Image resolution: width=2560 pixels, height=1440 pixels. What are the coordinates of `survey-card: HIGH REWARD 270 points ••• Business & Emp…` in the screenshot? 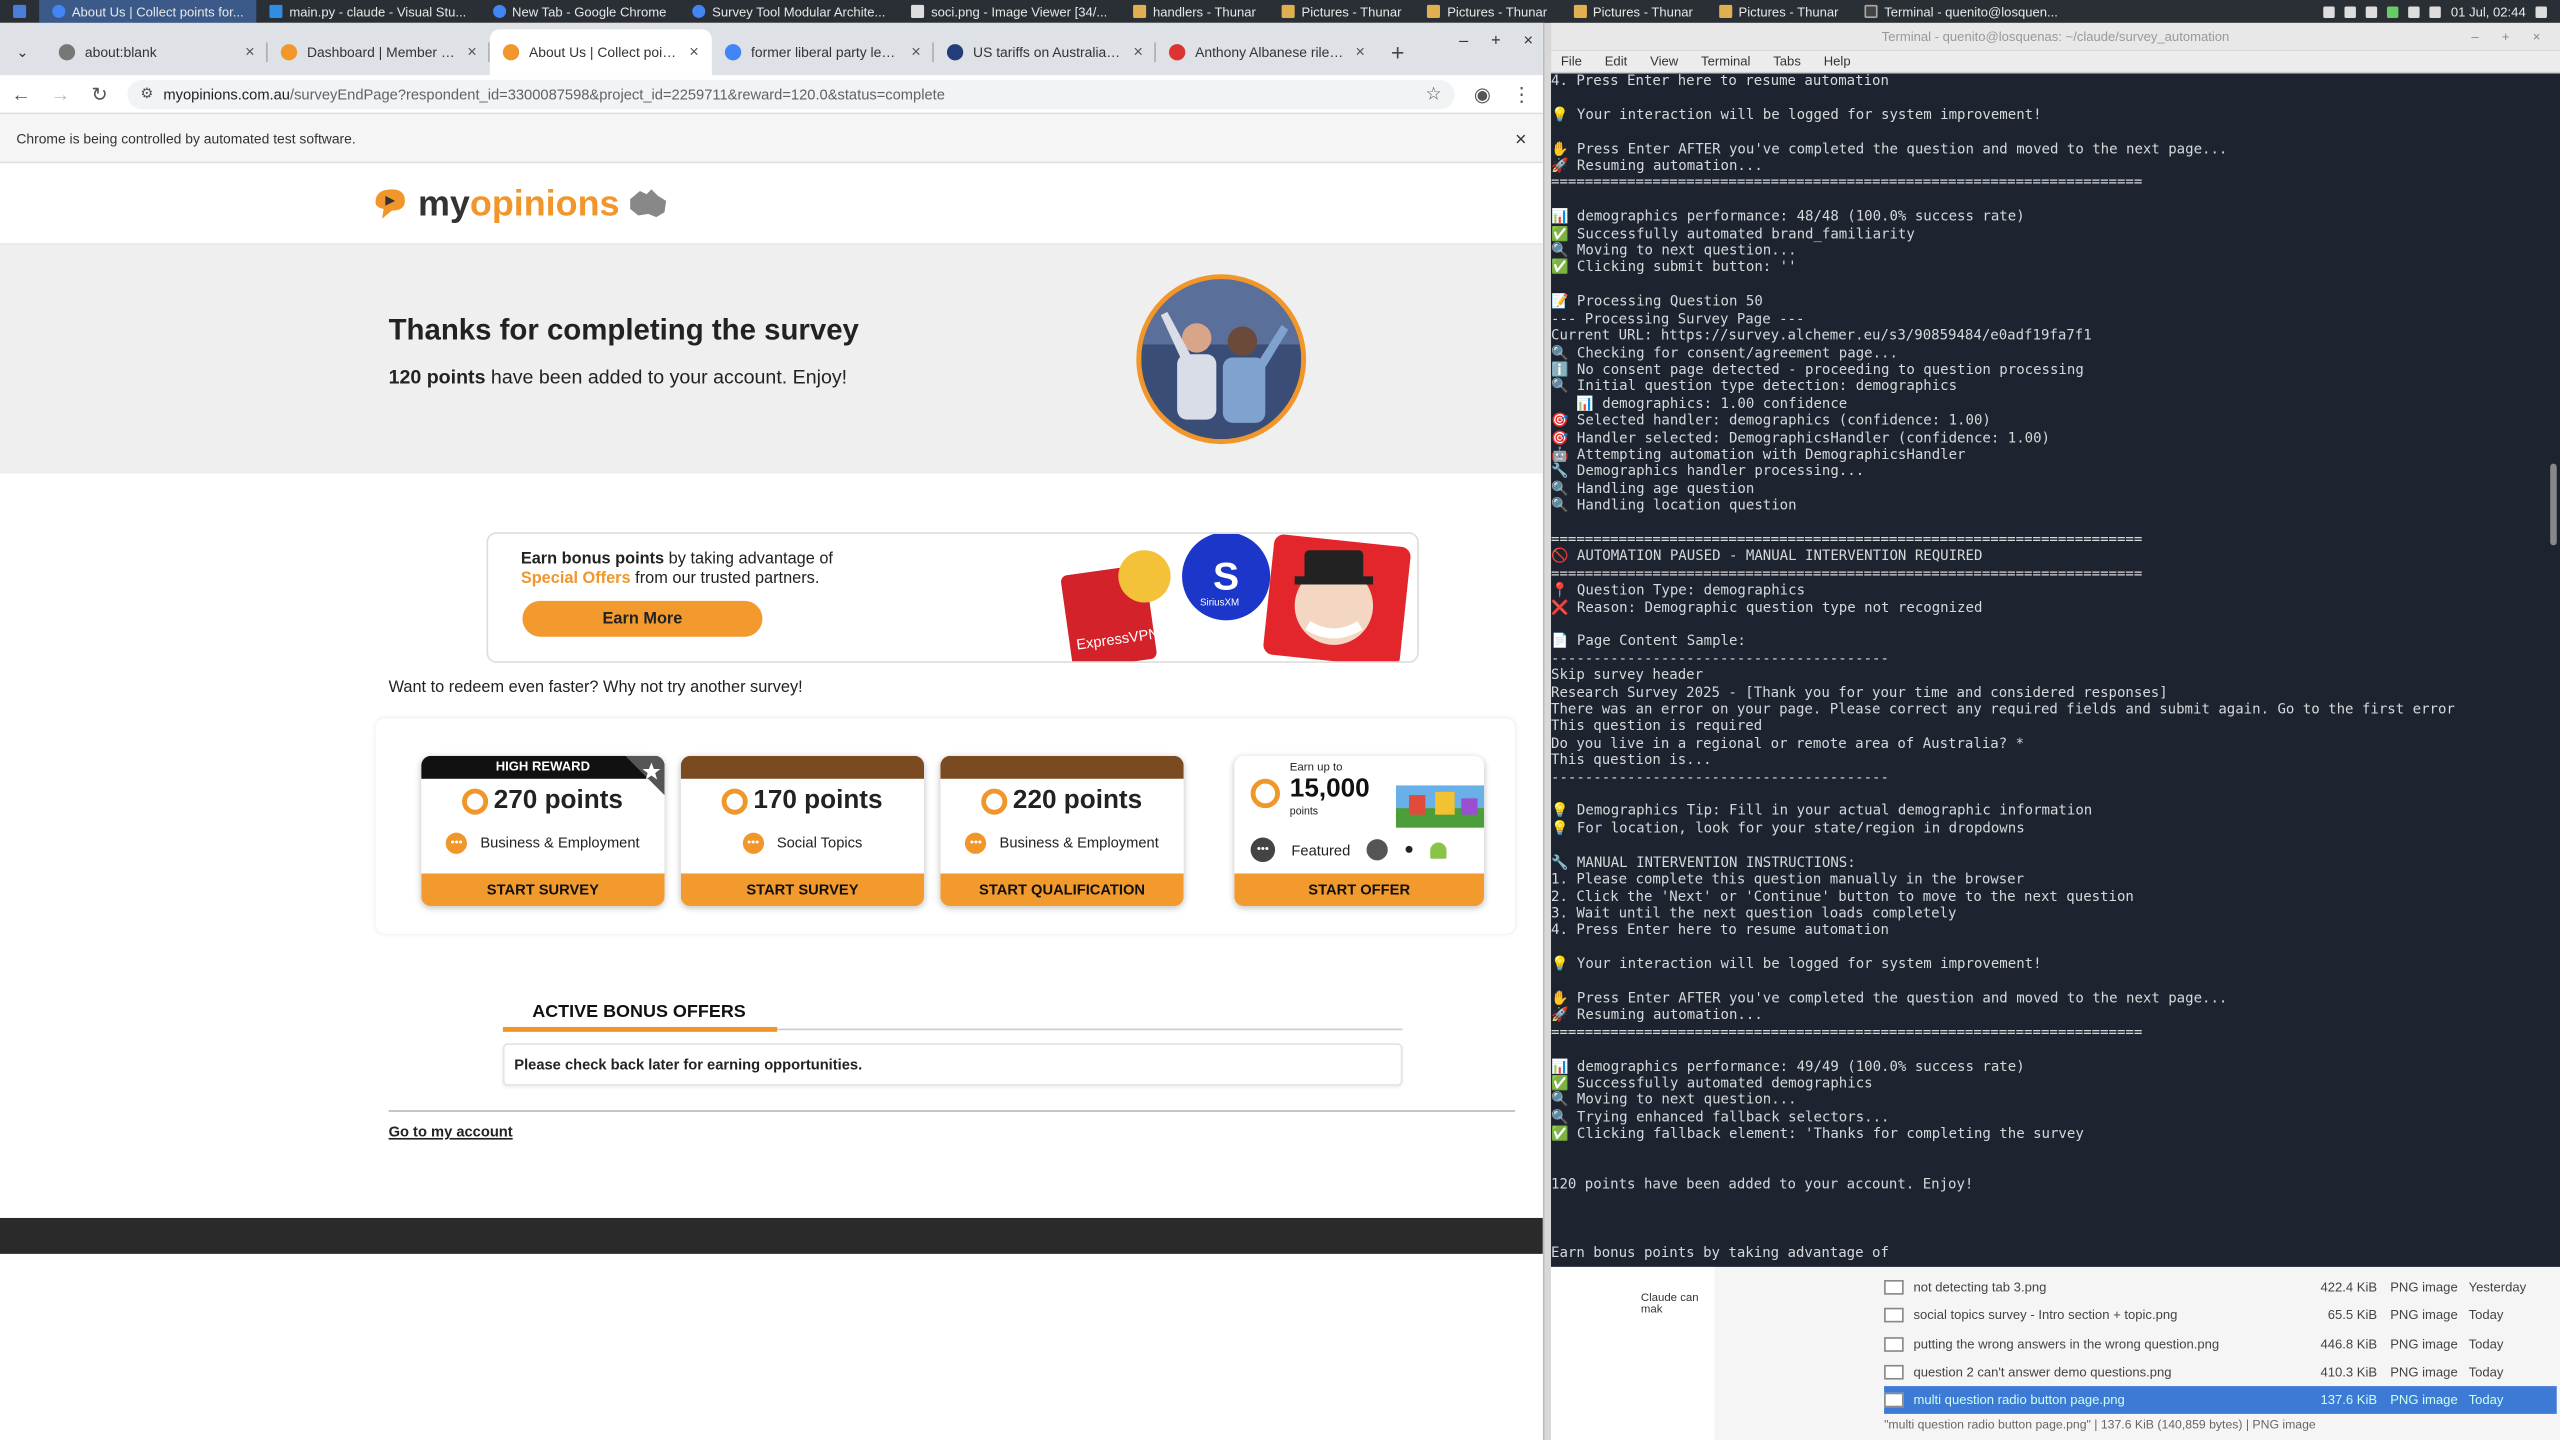 It's located at (543, 831).